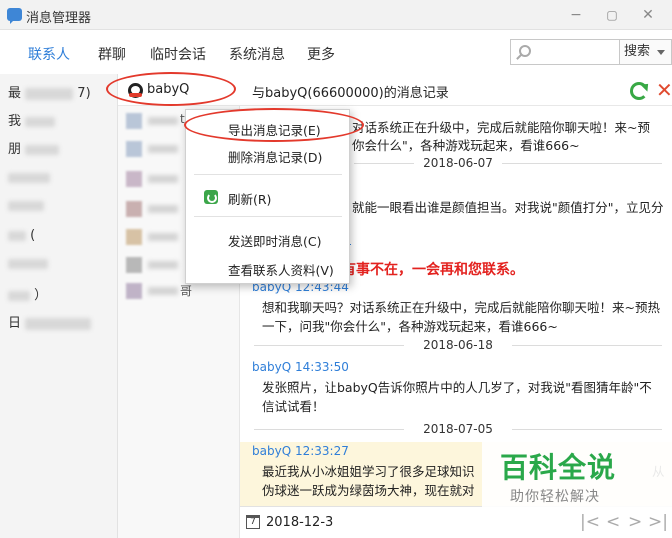 This screenshot has height=538, width=672. I want to click on first-page-button: |<, so click(590, 522).